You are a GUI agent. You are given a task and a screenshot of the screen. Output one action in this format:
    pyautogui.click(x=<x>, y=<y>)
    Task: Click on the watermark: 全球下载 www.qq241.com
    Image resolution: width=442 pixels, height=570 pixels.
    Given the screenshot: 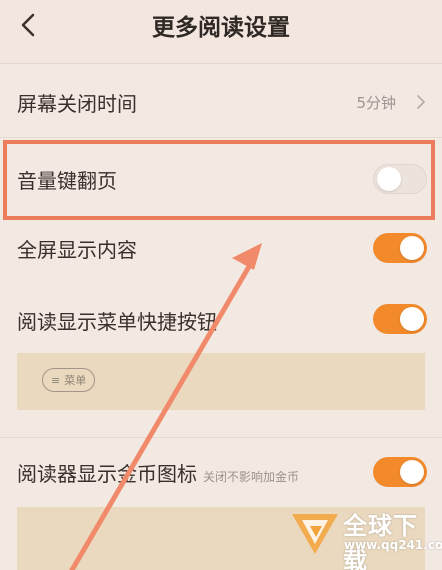 What is the action you would take?
    pyautogui.click(x=364, y=535)
    